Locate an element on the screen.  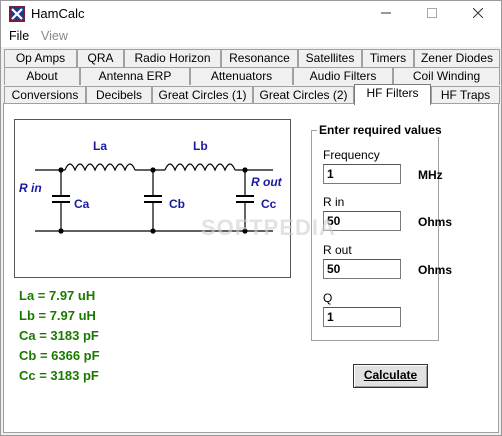
tab-great-circles-1: Great Circles (1) is located at coordinates (202, 95).